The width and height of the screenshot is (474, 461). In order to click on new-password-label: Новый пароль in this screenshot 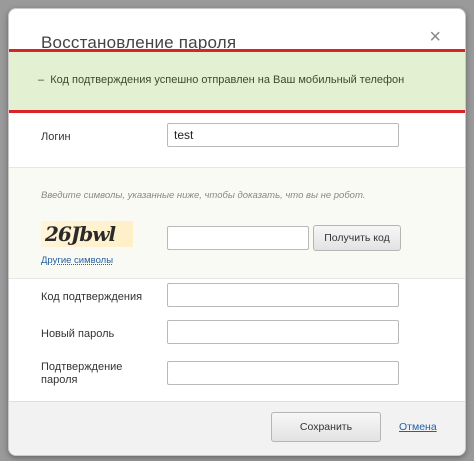, I will do `click(78, 334)`.